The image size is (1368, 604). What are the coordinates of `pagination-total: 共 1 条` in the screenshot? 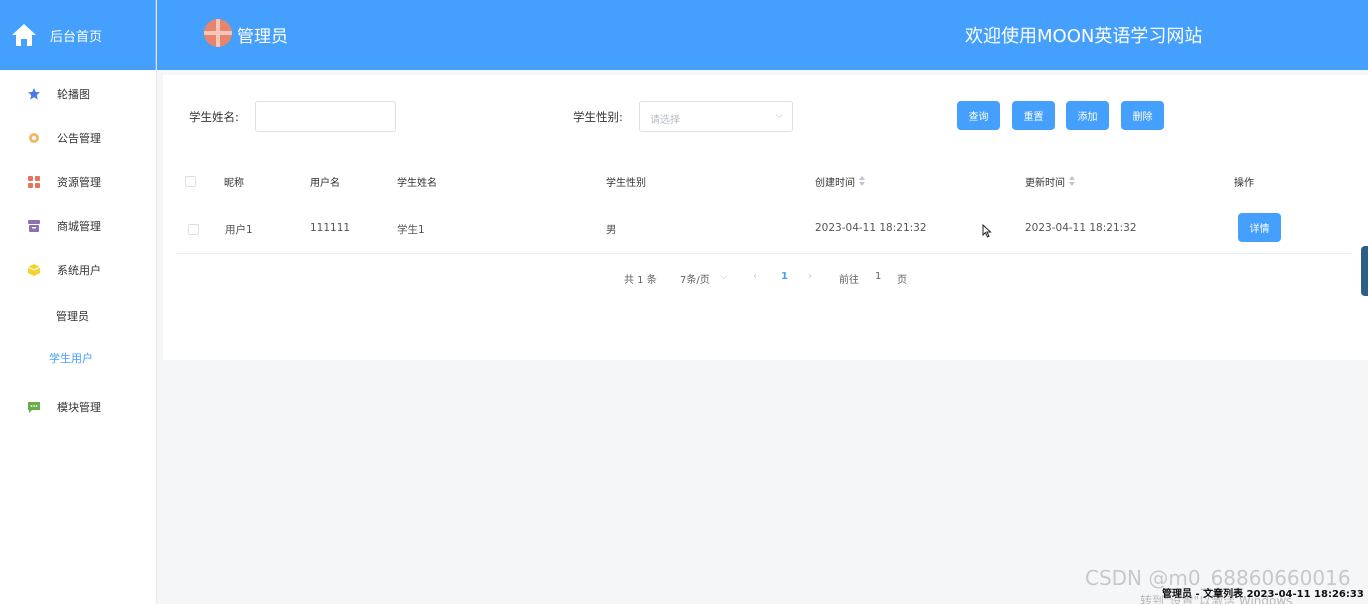 It's located at (640, 280).